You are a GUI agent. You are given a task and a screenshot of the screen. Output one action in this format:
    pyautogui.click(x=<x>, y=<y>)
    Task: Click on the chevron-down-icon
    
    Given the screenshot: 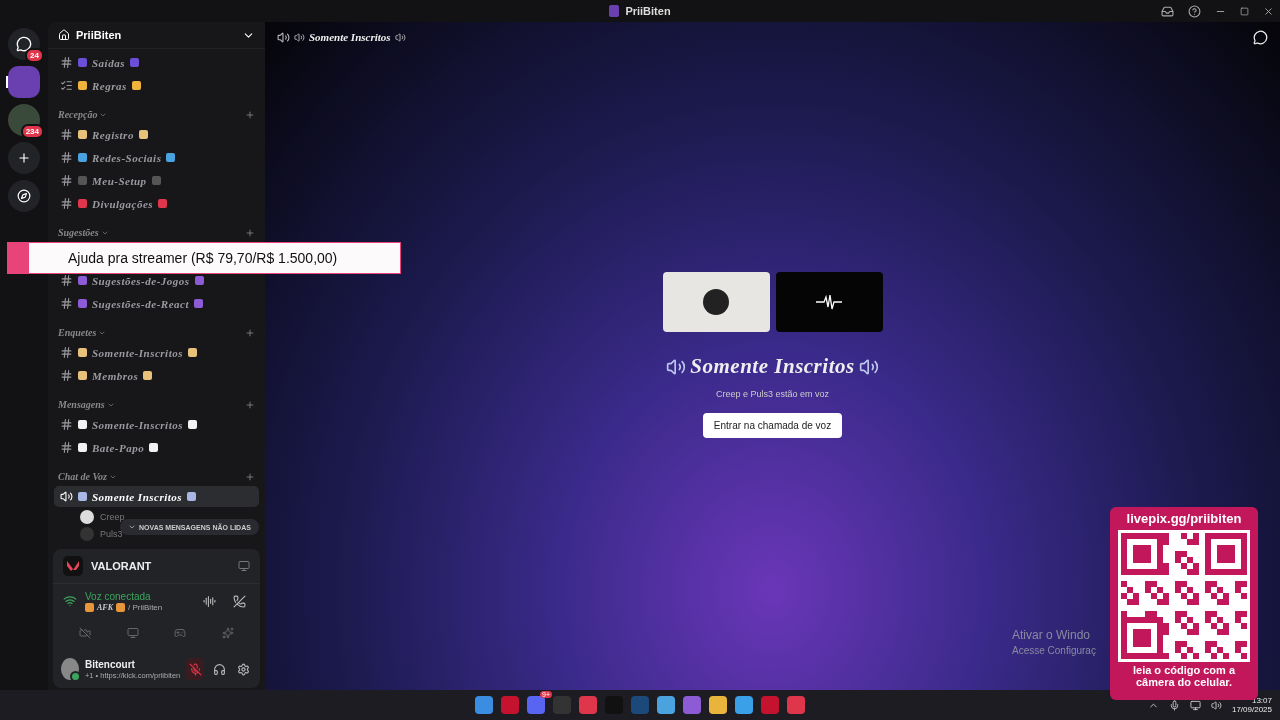 What is the action you would take?
    pyautogui.click(x=132, y=527)
    